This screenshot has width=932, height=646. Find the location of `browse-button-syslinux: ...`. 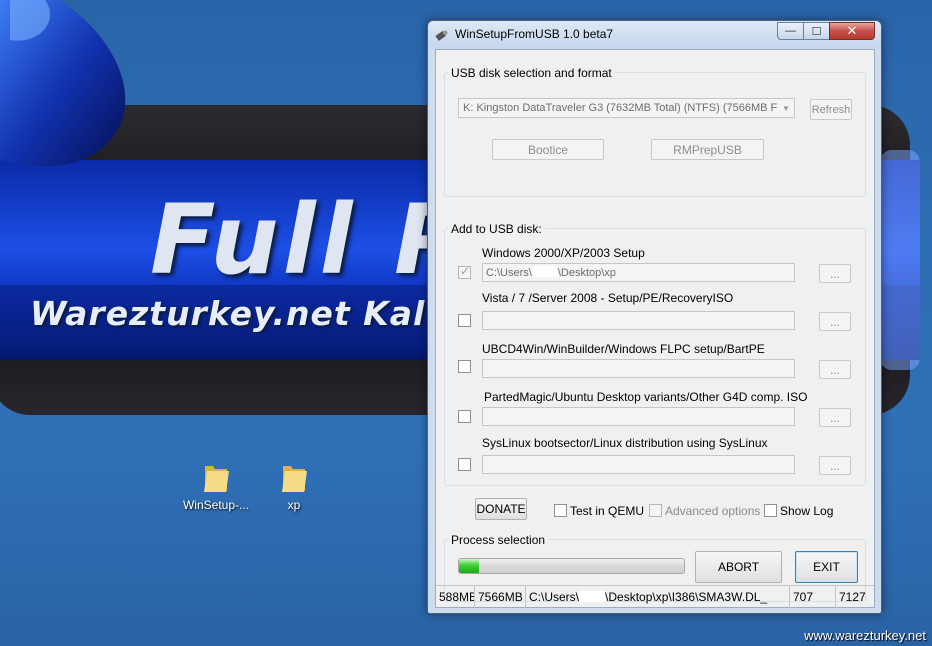

browse-button-syslinux: ... is located at coordinates (835, 465).